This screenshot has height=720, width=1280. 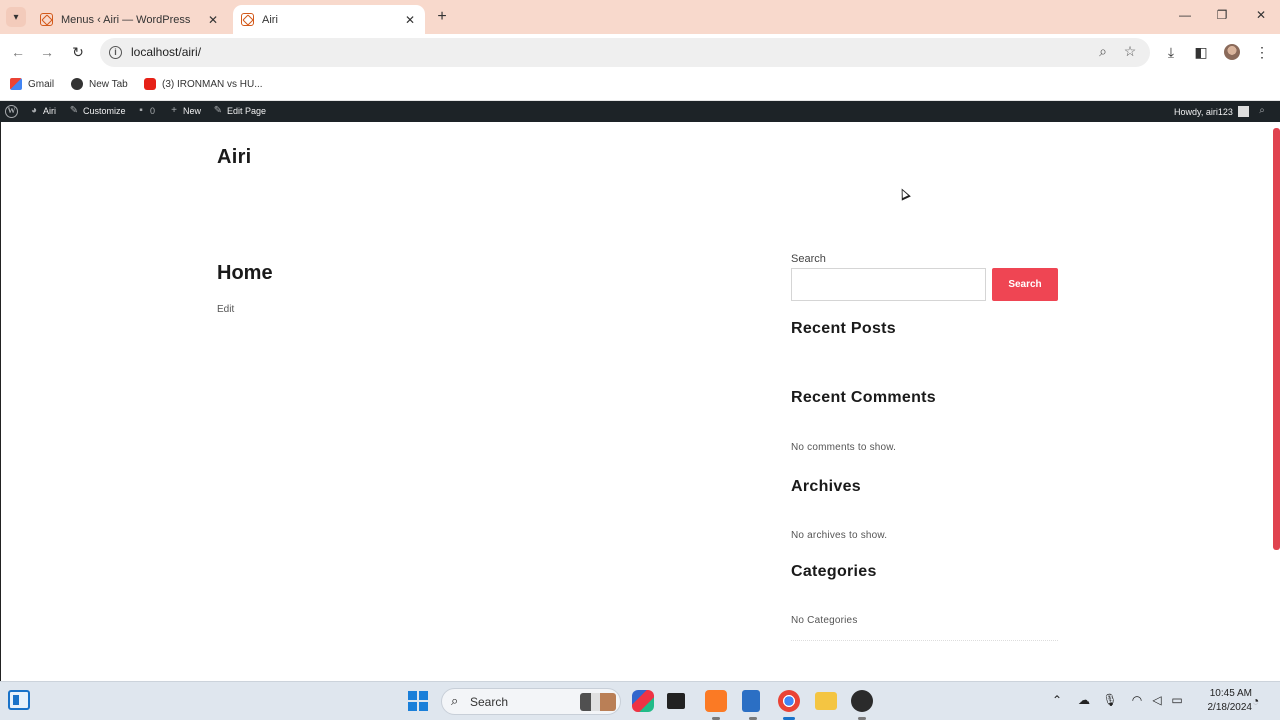 I want to click on edit-page-label: Edit Page, so click(x=247, y=111).